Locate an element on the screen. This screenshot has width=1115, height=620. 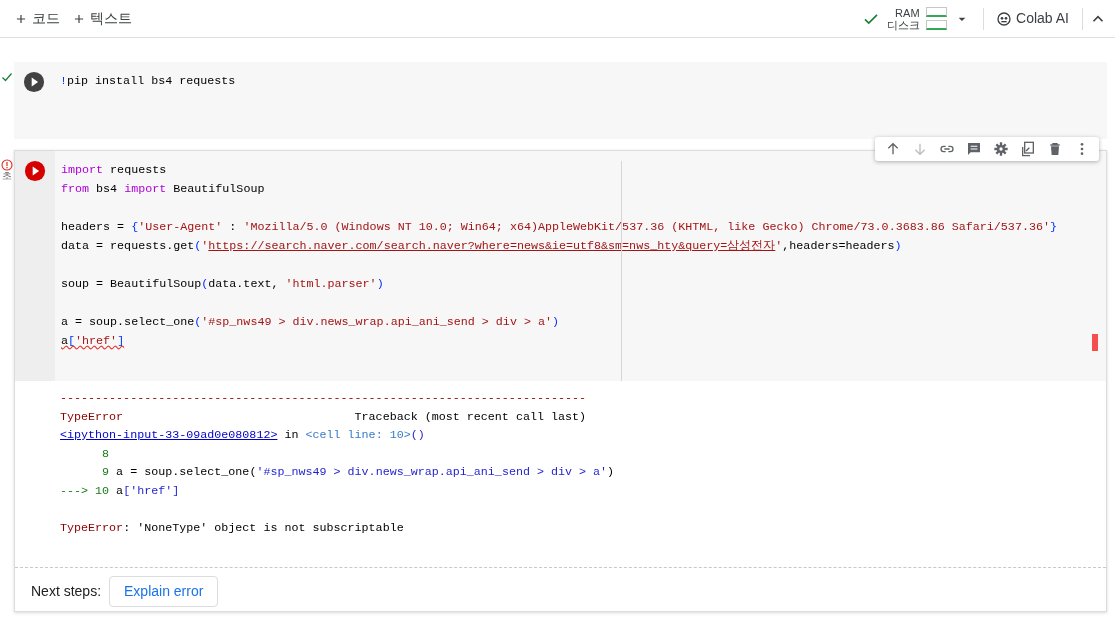
robot-face-icon is located at coordinates (1004, 18).